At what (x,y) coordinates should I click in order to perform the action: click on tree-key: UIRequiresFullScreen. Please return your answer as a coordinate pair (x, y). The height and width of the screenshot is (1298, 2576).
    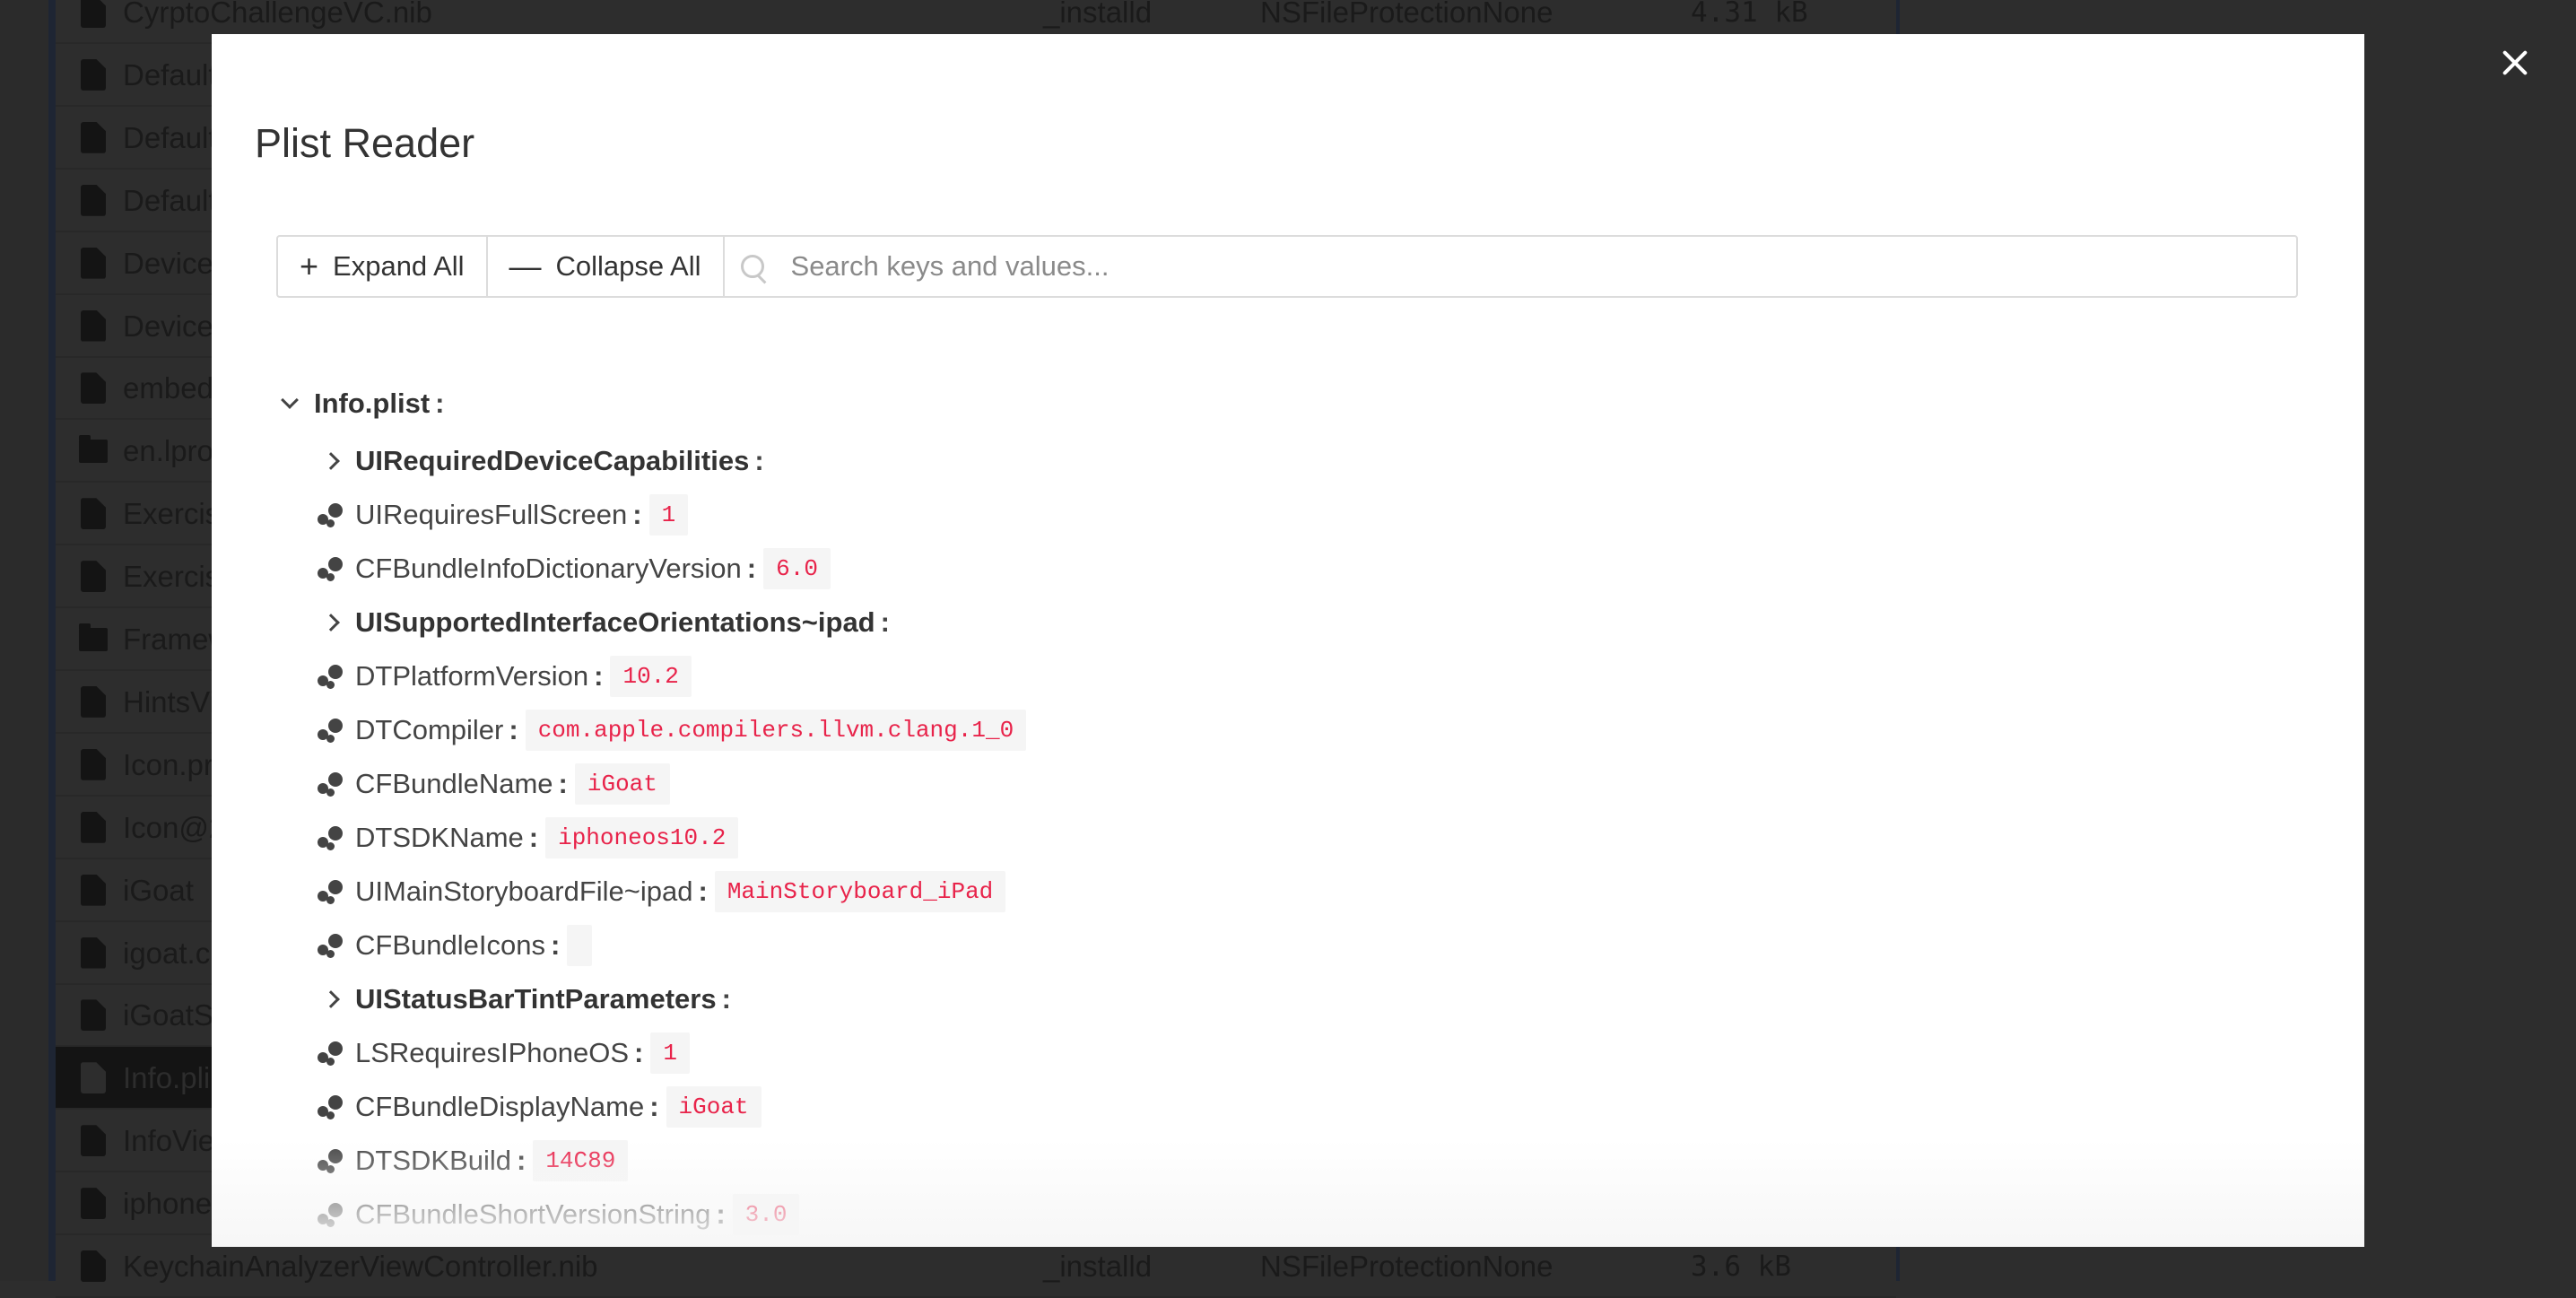
    Looking at the image, I should click on (491, 514).